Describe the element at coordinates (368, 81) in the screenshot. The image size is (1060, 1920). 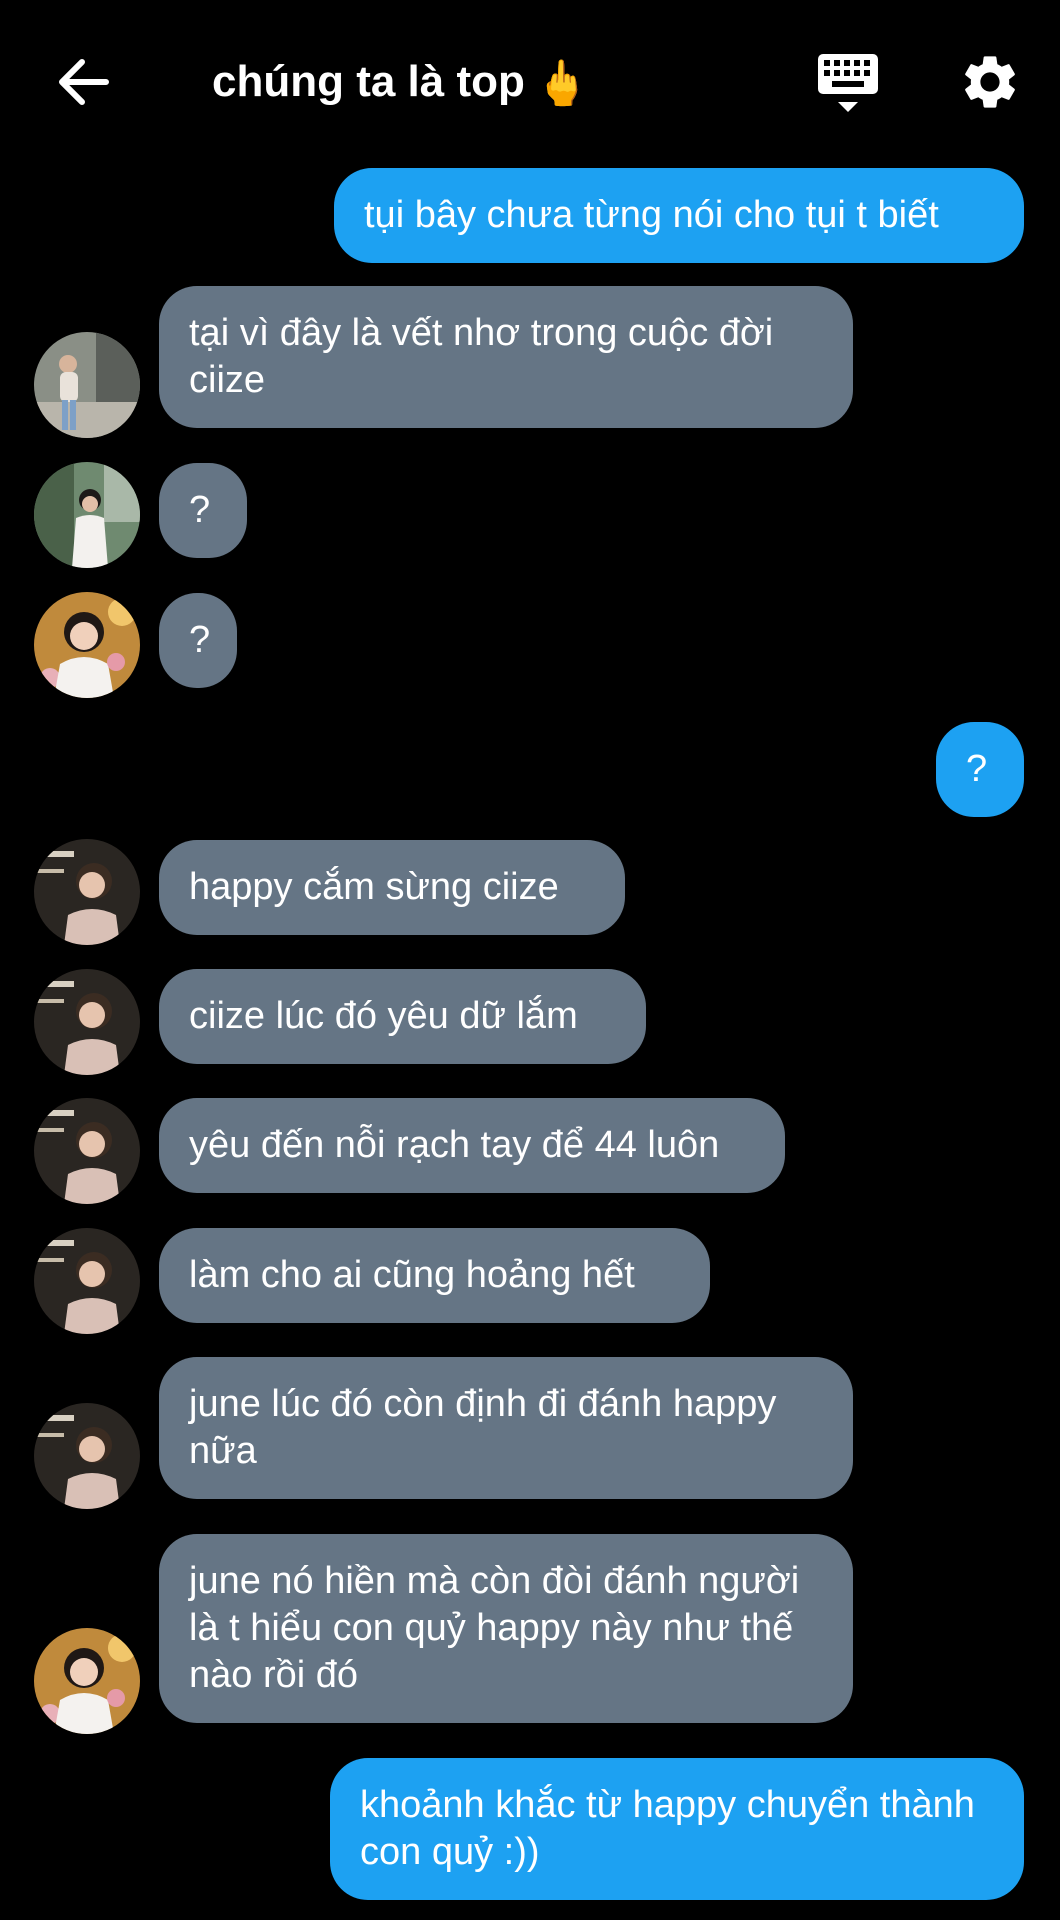
I see `chat-title-text: chúng ta là top` at that location.